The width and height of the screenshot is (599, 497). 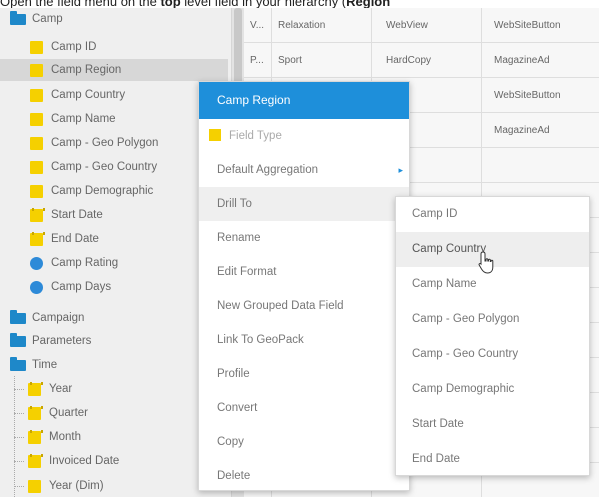 I want to click on hand-pointer-icon, so click(x=486, y=262).